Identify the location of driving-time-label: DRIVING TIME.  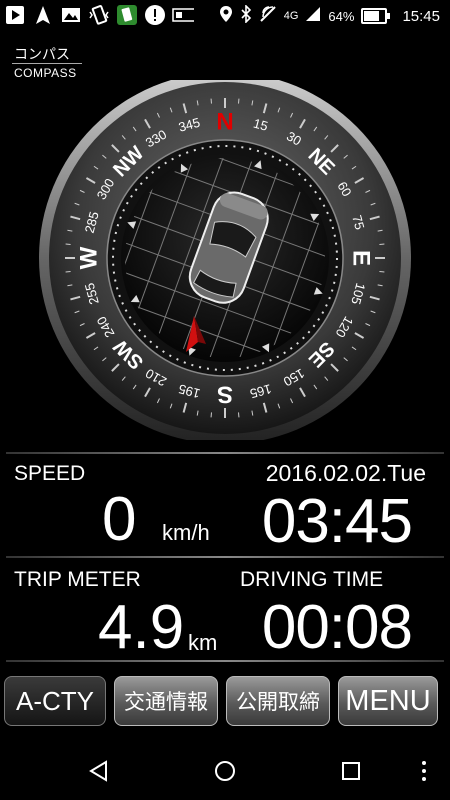
(312, 579).